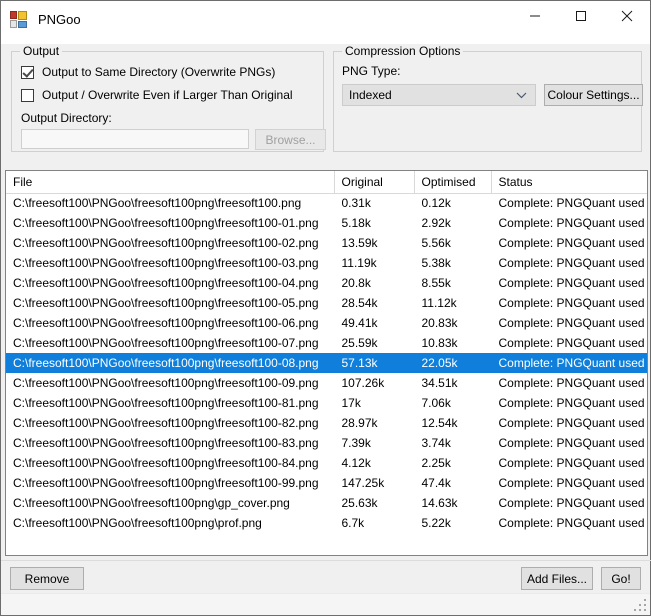 The height and width of the screenshot is (616, 651). Describe the element at coordinates (374, 463) in the screenshot. I see `cell-original: 4.12k` at that location.